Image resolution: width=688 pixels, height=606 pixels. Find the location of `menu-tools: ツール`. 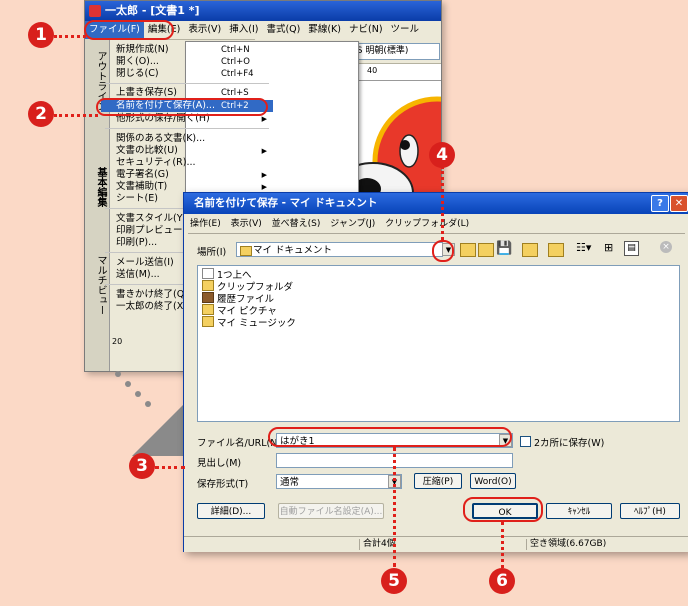

menu-tools: ツール is located at coordinates (405, 30).